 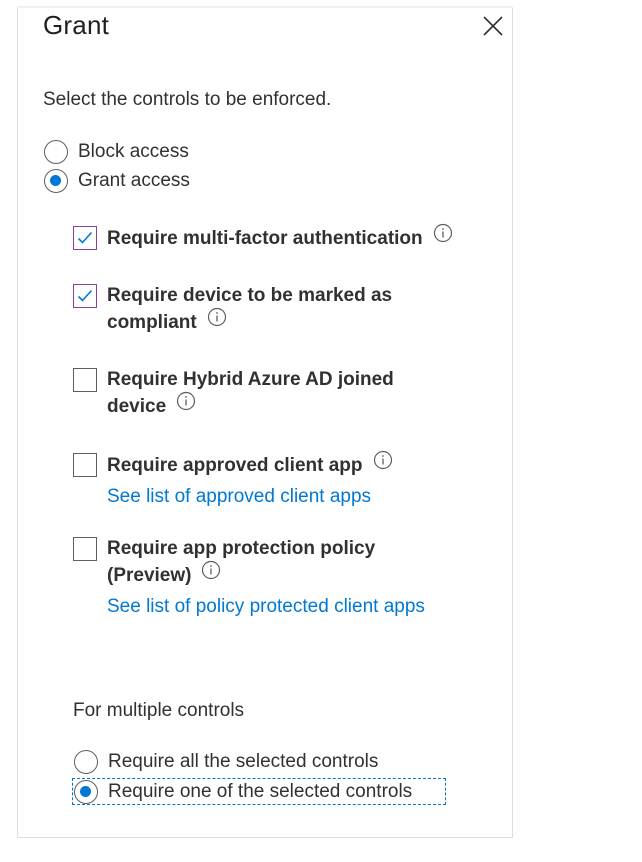 I want to click on grant-access-label: Grant access, so click(x=134, y=180).